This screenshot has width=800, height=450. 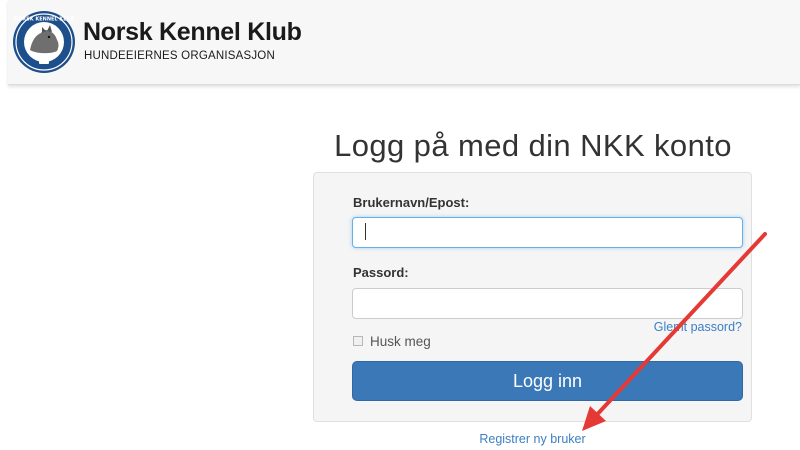 I want to click on brand-subtitle: HUNDEEIERNES ORGANISASJON, so click(x=179, y=56).